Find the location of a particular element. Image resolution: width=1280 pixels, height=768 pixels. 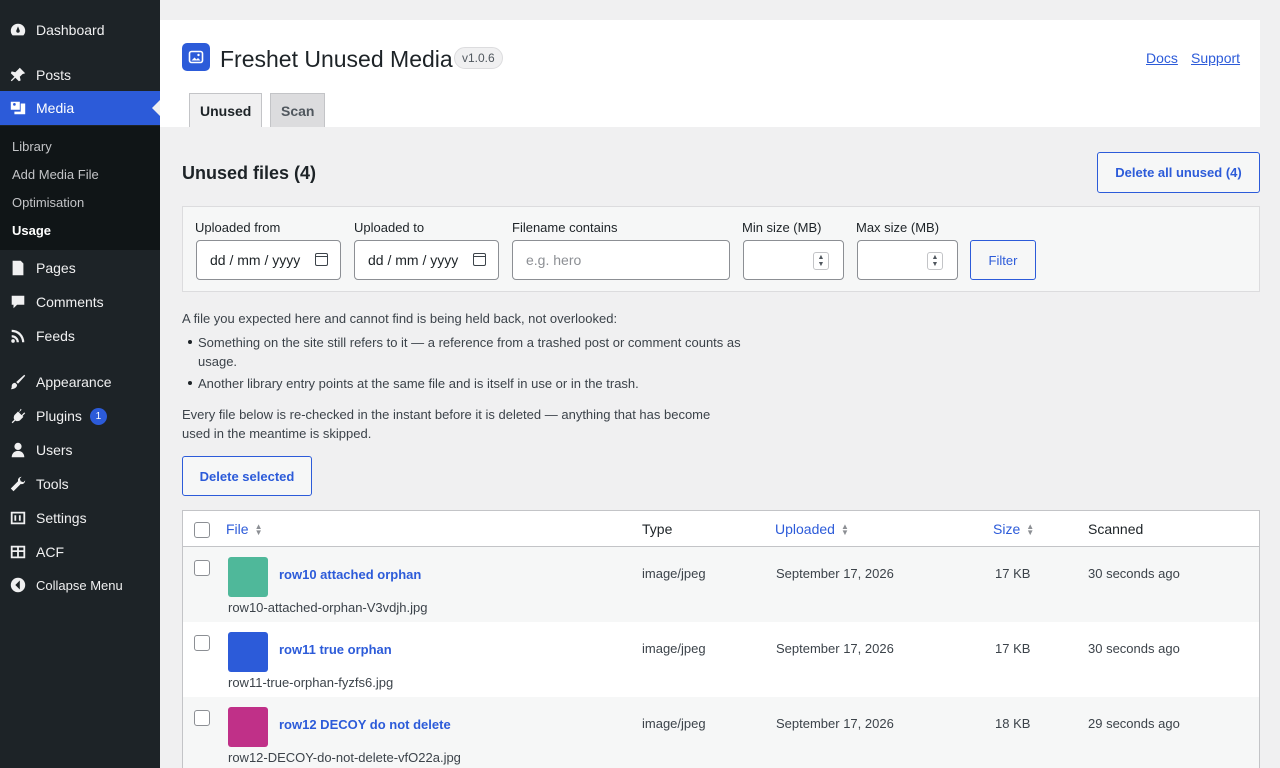

pin-icon is located at coordinates (18, 75).